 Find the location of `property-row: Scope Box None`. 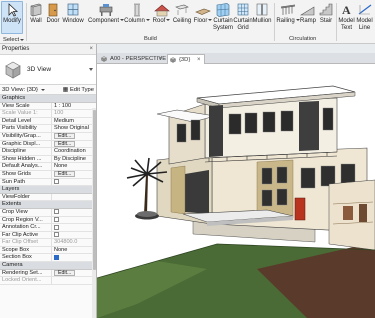

property-row: Scope Box None is located at coordinates (48, 250).